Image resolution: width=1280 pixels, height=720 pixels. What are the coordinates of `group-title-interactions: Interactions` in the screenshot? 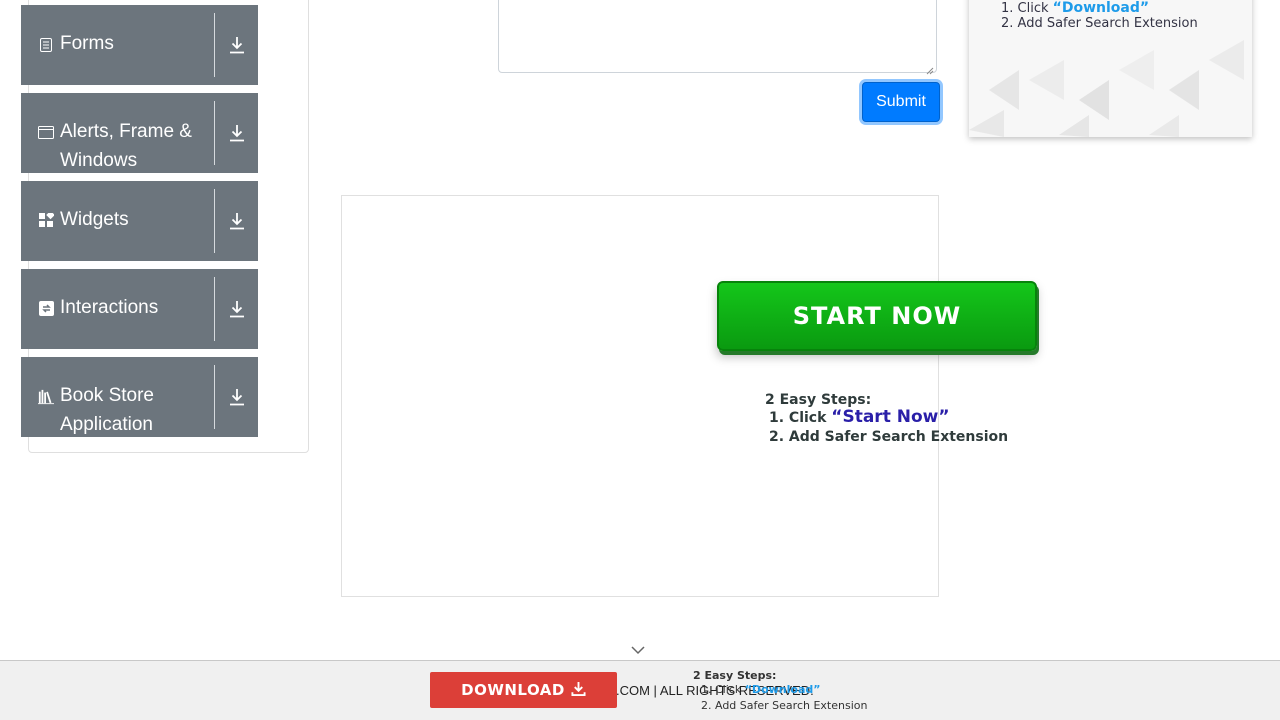 It's located at (109, 307).